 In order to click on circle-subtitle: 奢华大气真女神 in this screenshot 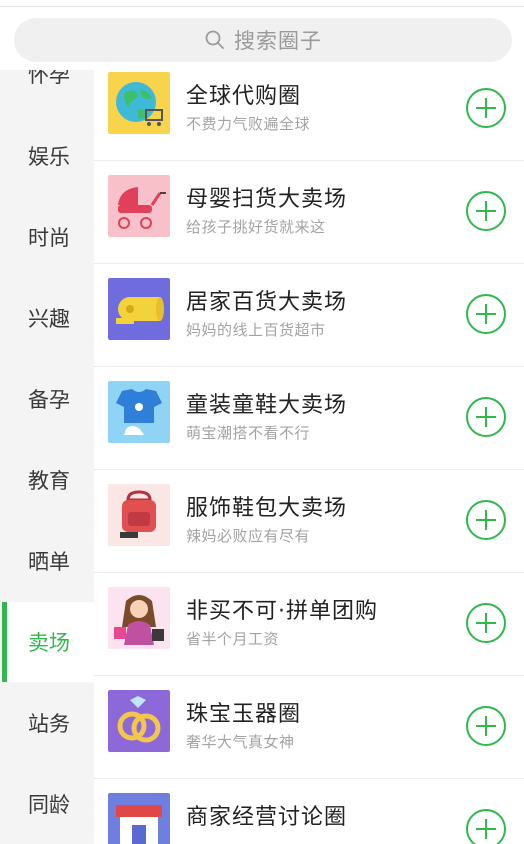, I will do `click(240, 742)`.